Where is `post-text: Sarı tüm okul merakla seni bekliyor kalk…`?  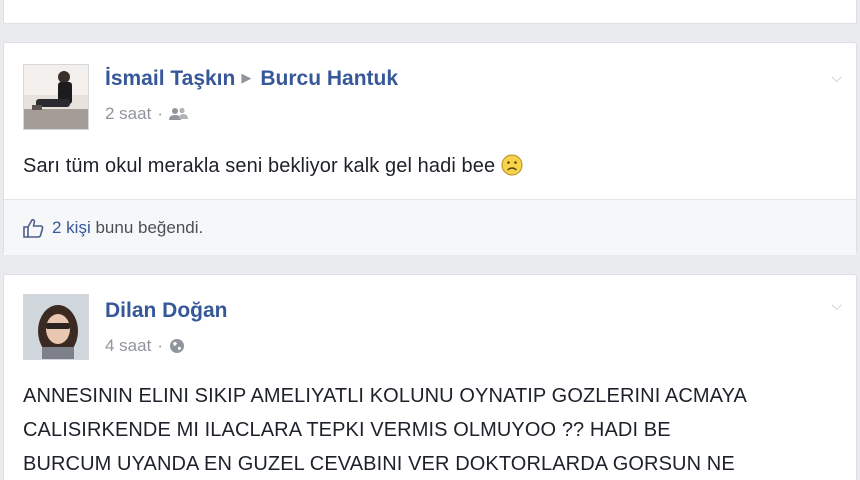
post-text: Sarı tüm okul merakla seni bekliyor kalk… is located at coordinates (259, 166).